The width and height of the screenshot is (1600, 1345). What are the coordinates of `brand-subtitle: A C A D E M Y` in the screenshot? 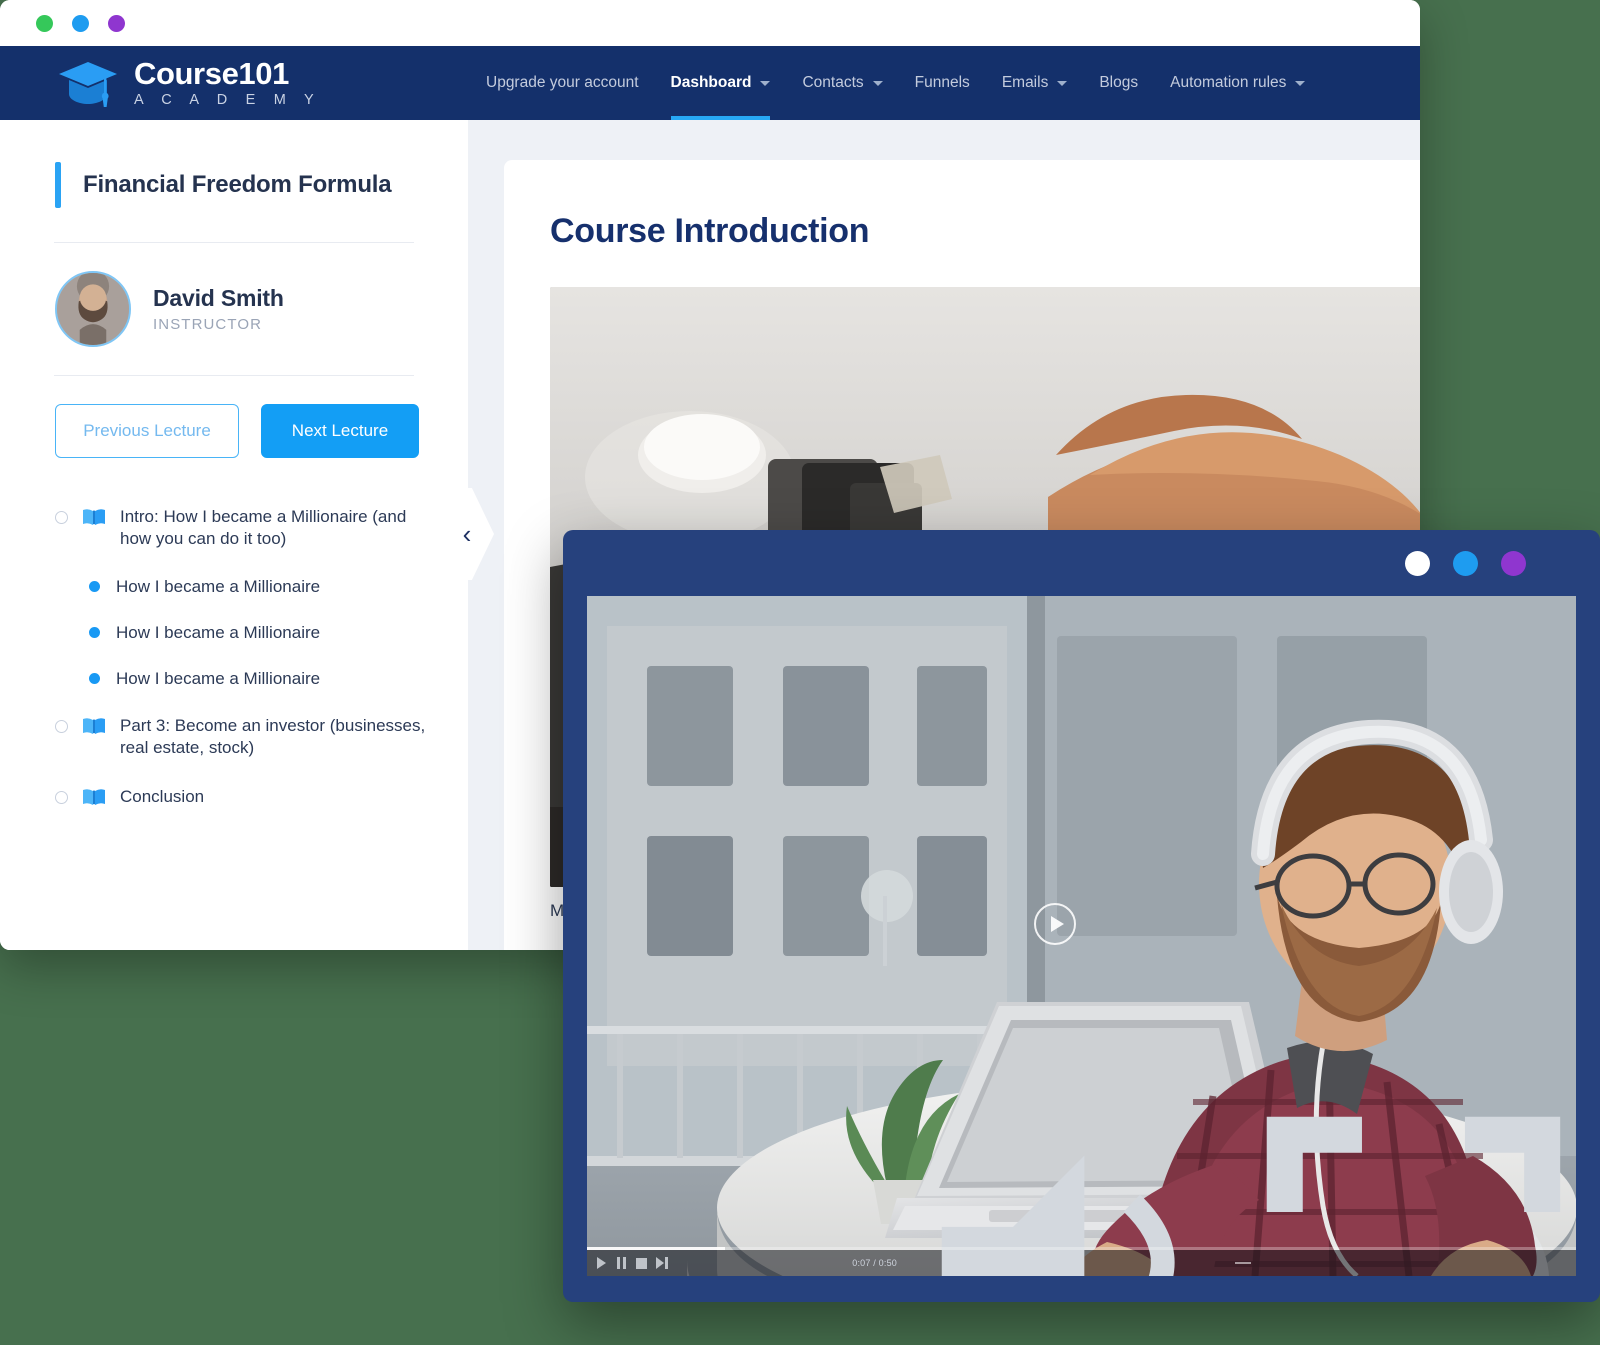 It's located at (227, 100).